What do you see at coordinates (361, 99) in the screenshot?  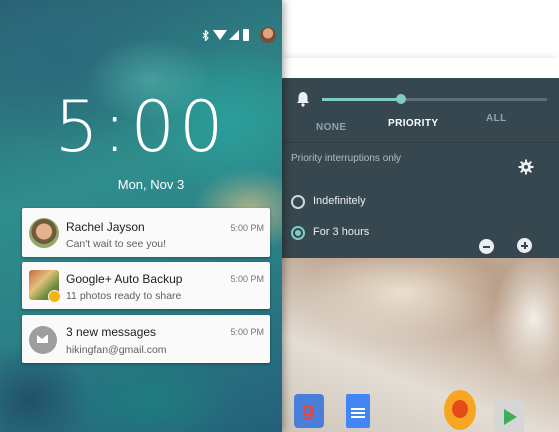 I see `volume-slider-fill` at bounding box center [361, 99].